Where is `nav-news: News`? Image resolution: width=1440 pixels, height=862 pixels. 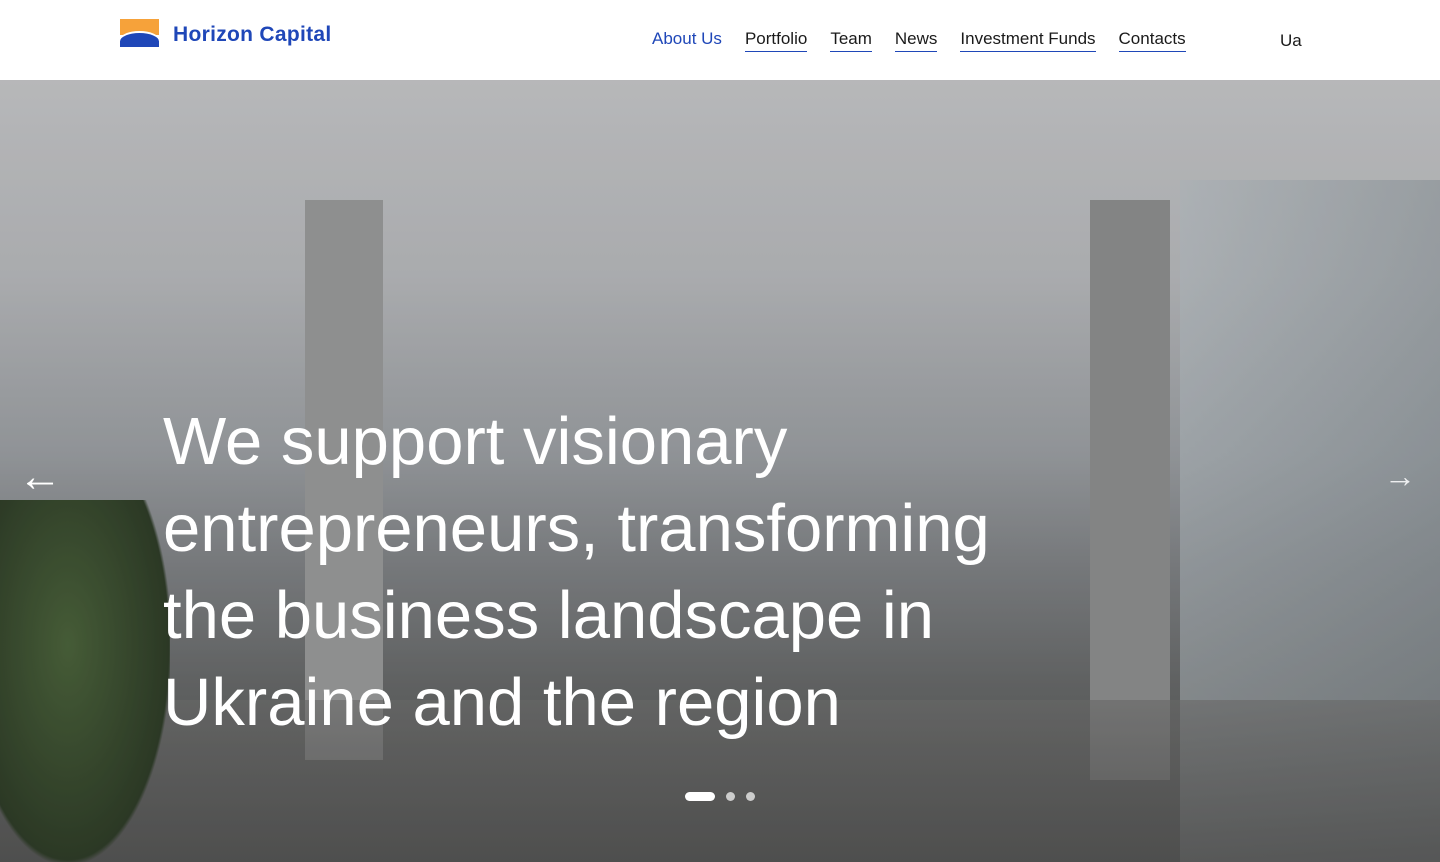 nav-news: News is located at coordinates (916, 40).